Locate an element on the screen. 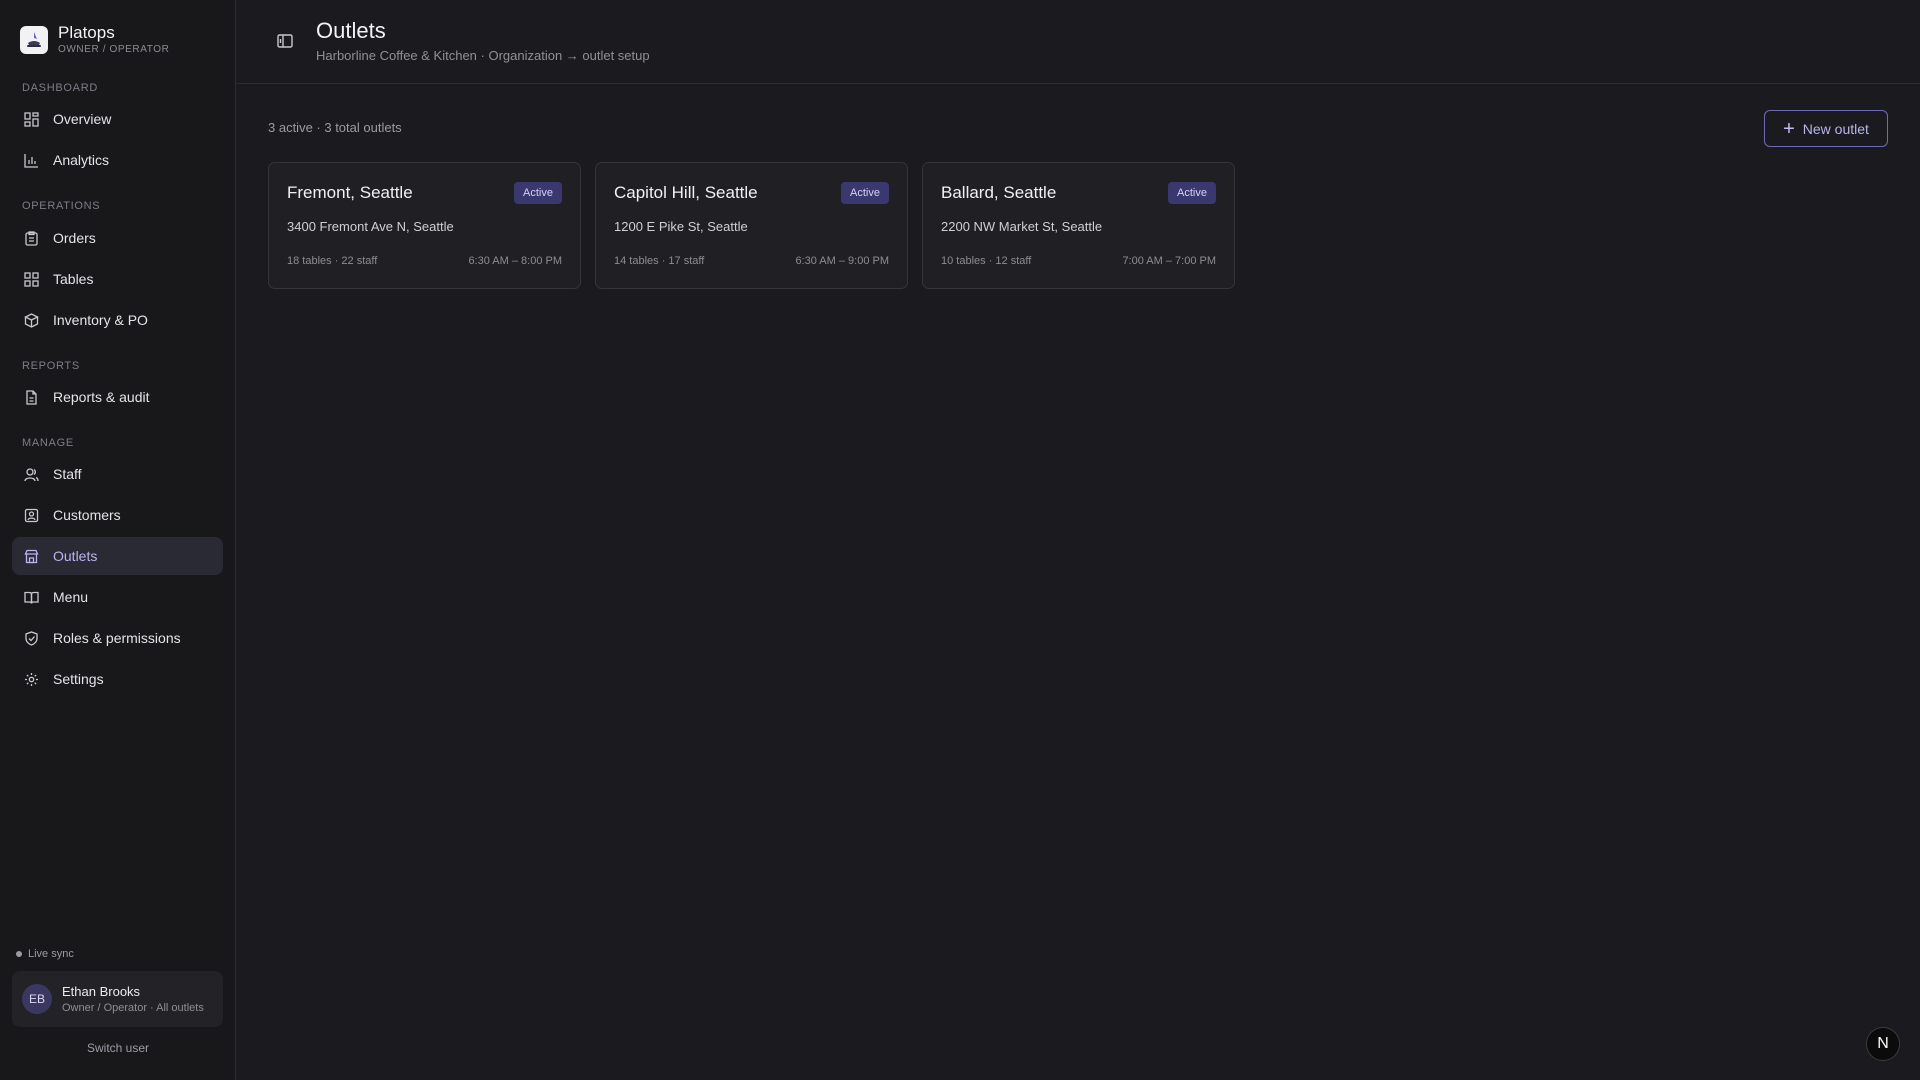 The image size is (1920, 1080). sidebar-item-overview: Overview is located at coordinates (117, 119).